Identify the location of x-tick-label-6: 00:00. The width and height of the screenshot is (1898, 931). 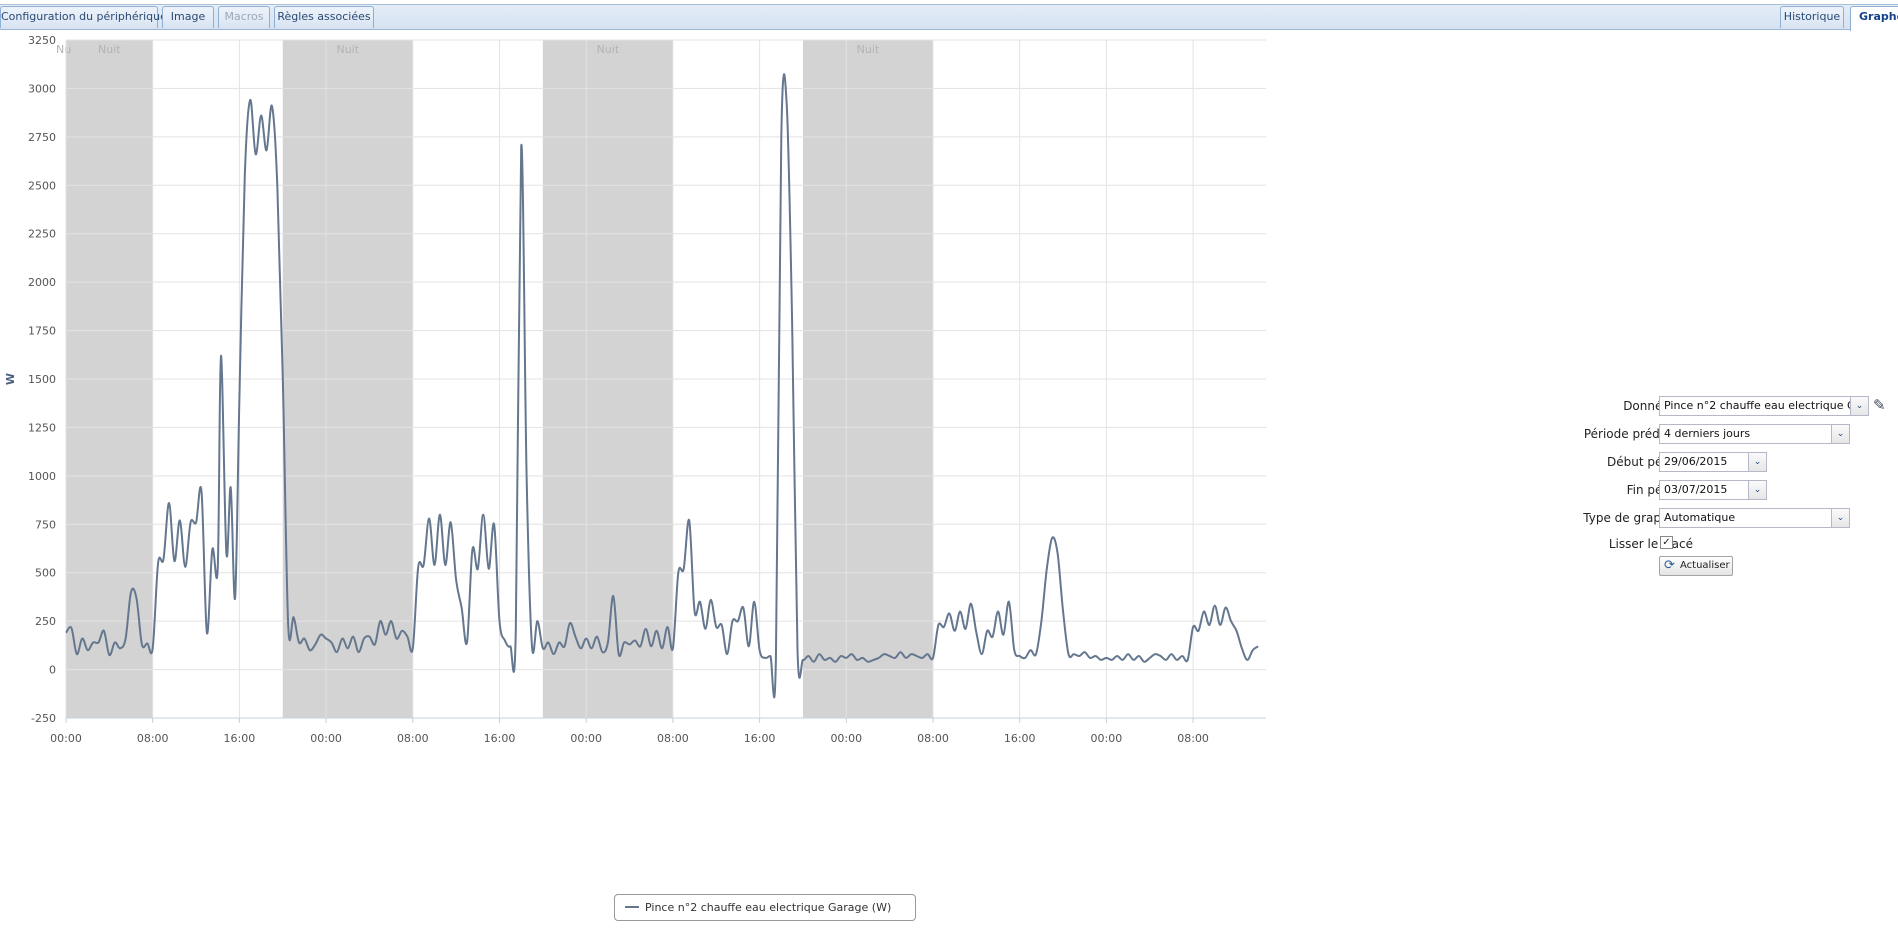
(586, 738).